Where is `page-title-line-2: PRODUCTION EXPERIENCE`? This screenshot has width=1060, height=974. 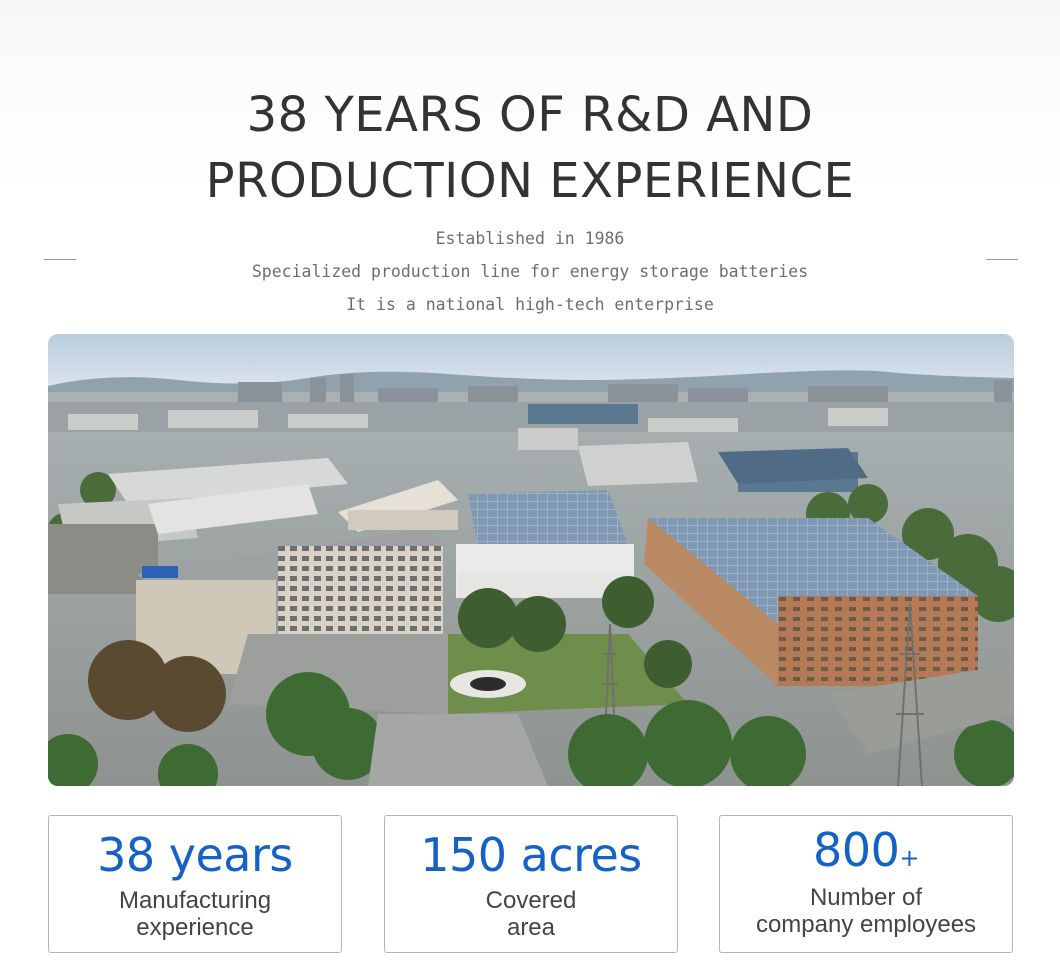
page-title-line-2: PRODUCTION EXPERIENCE is located at coordinates (530, 181).